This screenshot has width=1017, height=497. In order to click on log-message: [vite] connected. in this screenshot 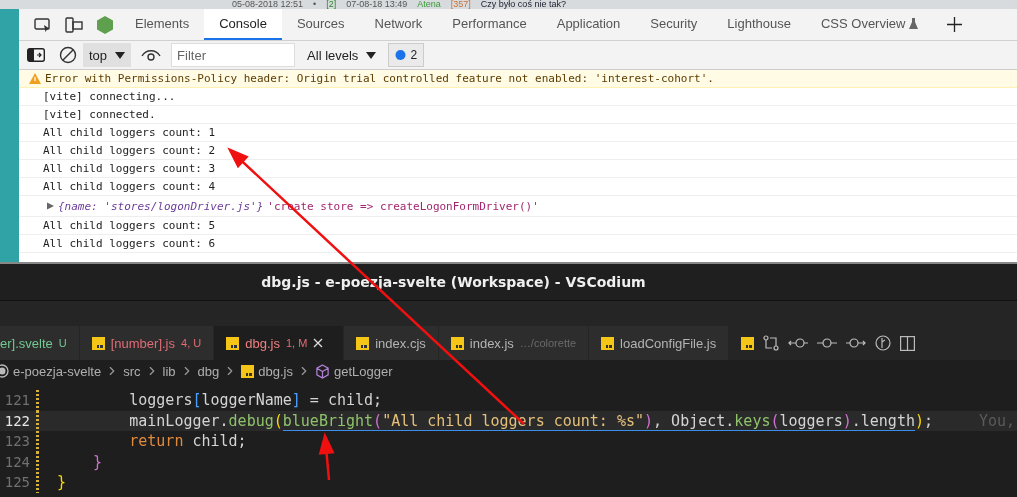, I will do `click(99, 114)`.